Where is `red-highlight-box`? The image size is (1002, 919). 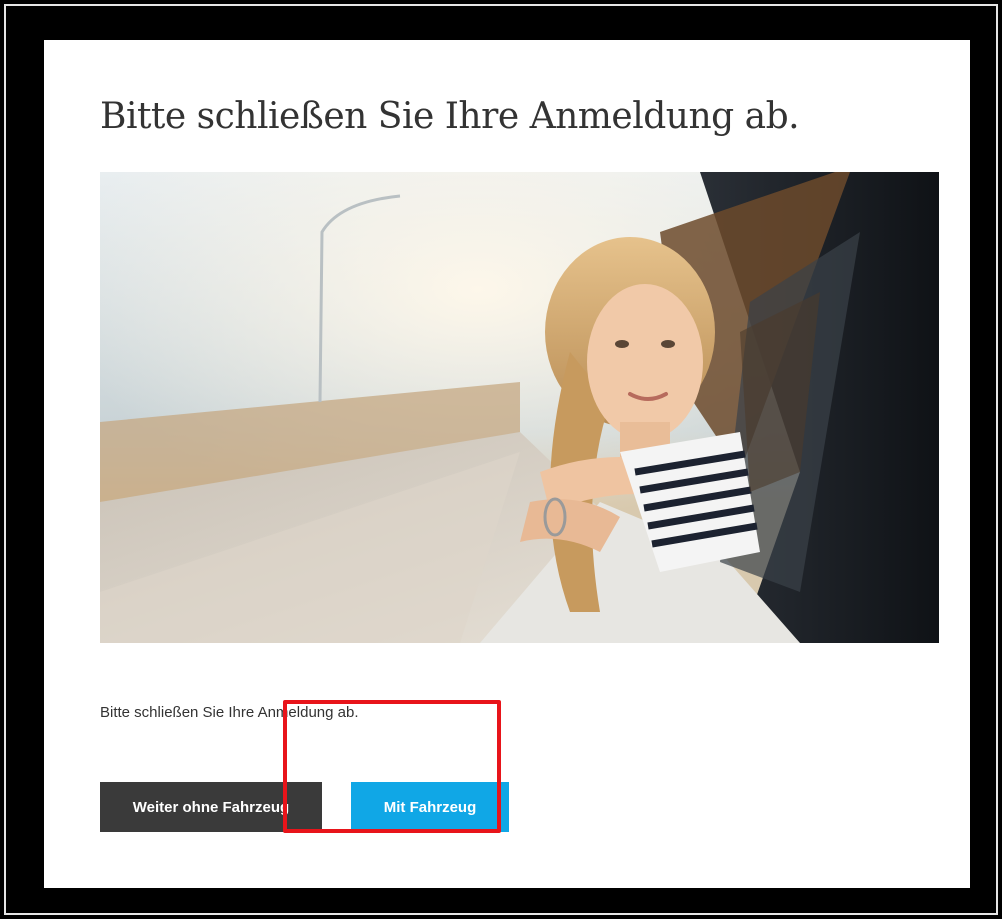 red-highlight-box is located at coordinates (392, 766).